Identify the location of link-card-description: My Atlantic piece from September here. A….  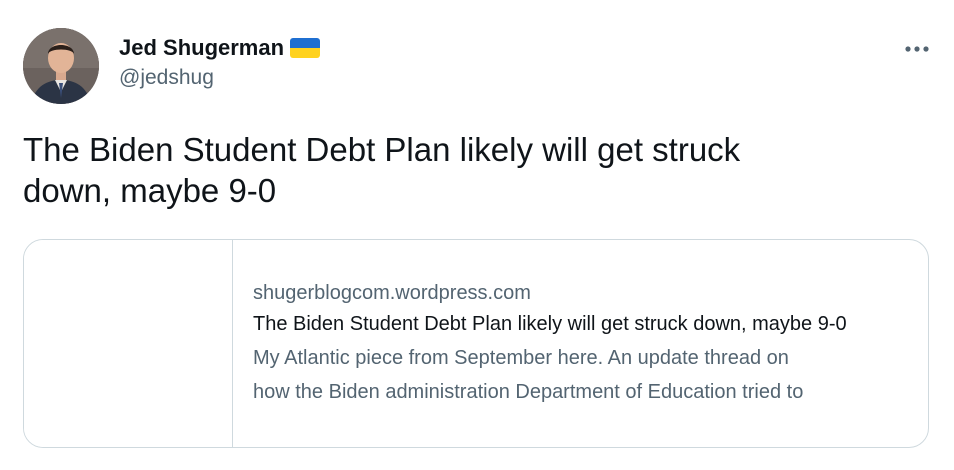
(580, 375).